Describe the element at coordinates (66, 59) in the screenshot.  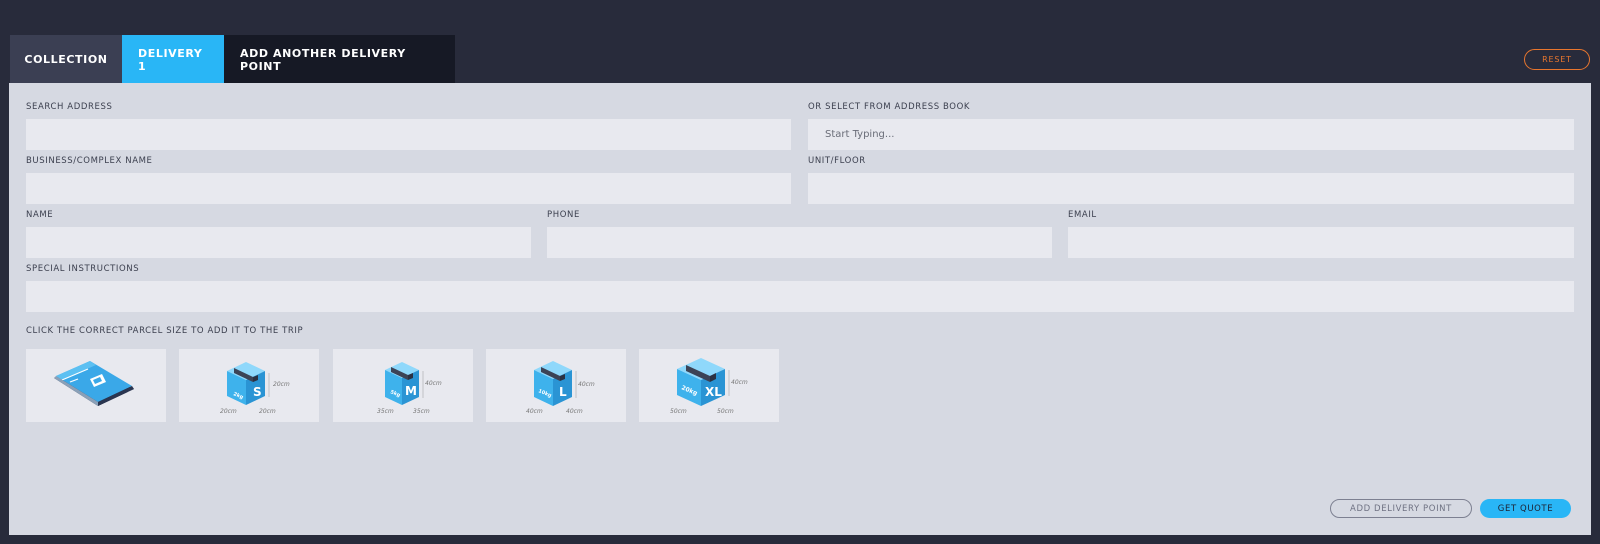
I see `tab-collection: COLLECTION` at that location.